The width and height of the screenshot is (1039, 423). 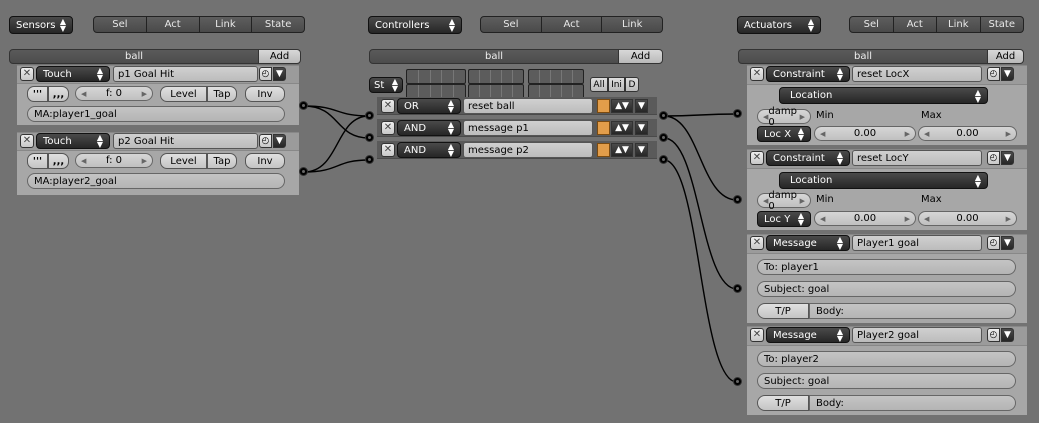 I want to click on sensor-1-name-field: p1 Goal Hit, so click(x=185, y=74).